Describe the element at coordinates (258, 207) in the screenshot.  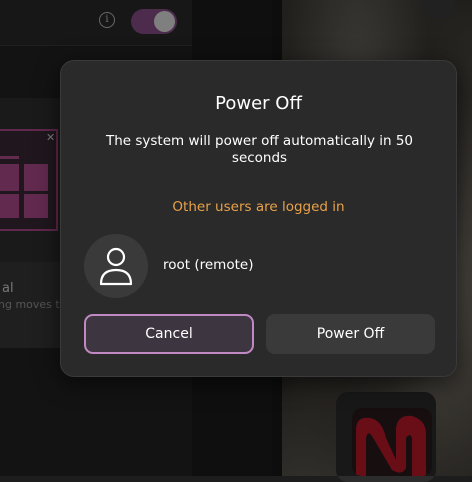
I see `logged-in-warning: Other users are logged in` at that location.